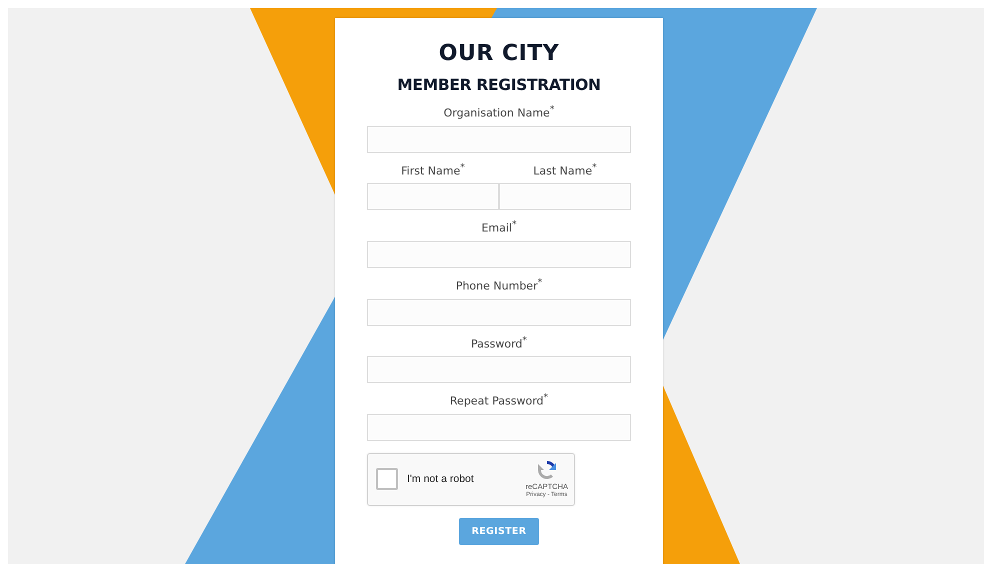  Describe the element at coordinates (499, 85) in the screenshot. I see `form-title: MEMBER REGISTRATION` at that location.